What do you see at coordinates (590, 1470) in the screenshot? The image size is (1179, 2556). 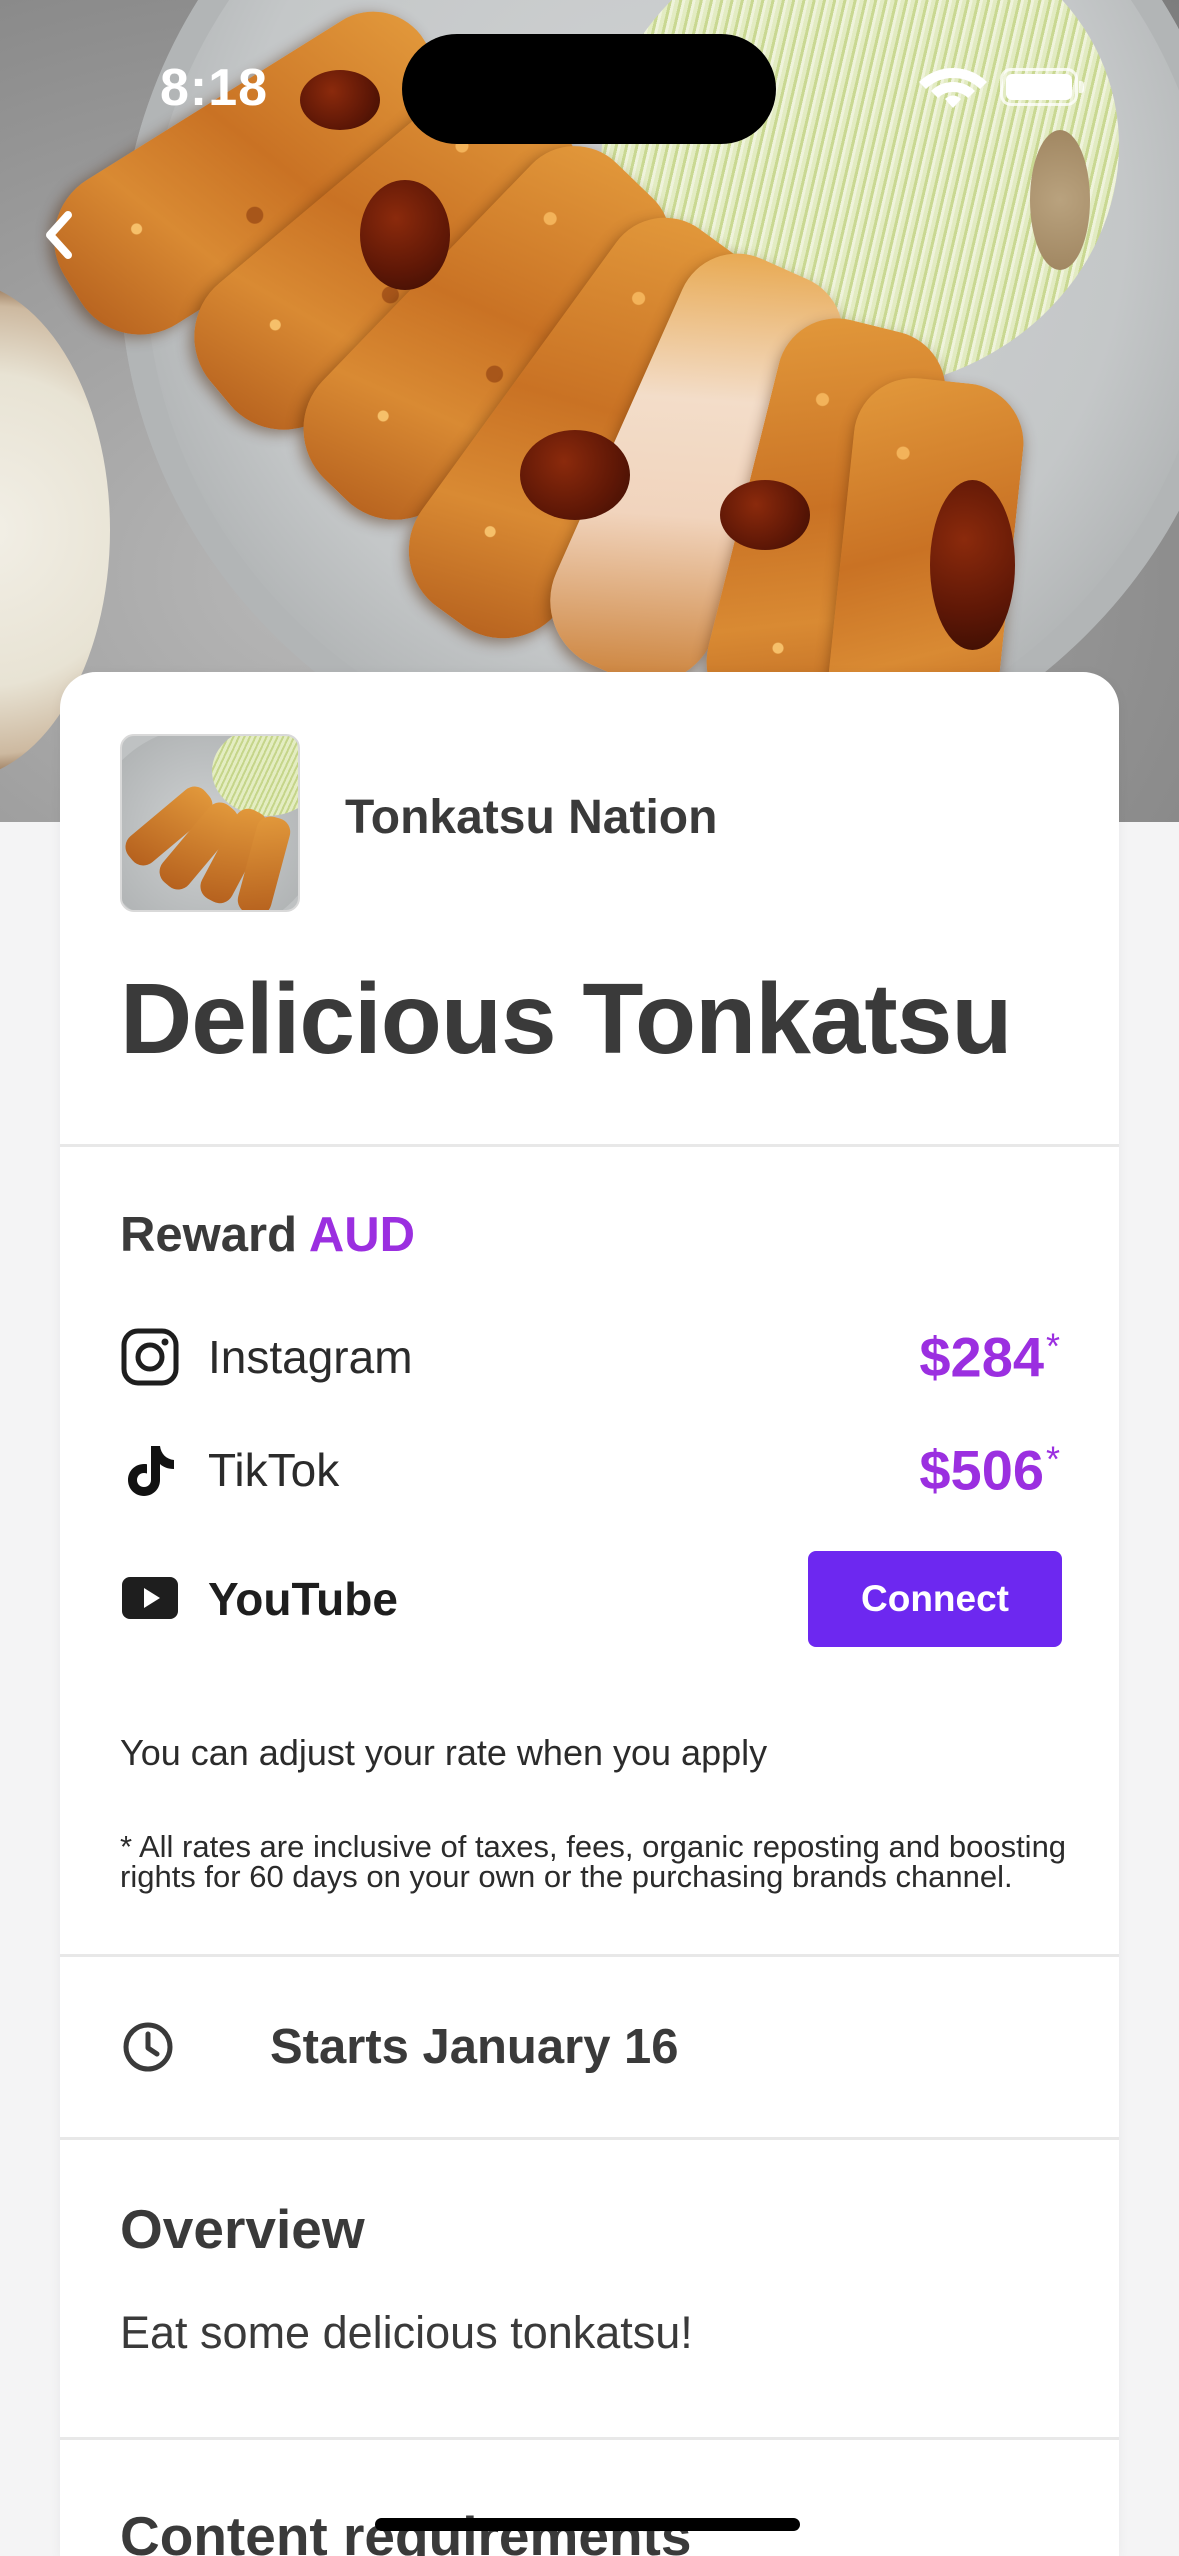 I see `platform-row-tiktok: TikTok $506*` at bounding box center [590, 1470].